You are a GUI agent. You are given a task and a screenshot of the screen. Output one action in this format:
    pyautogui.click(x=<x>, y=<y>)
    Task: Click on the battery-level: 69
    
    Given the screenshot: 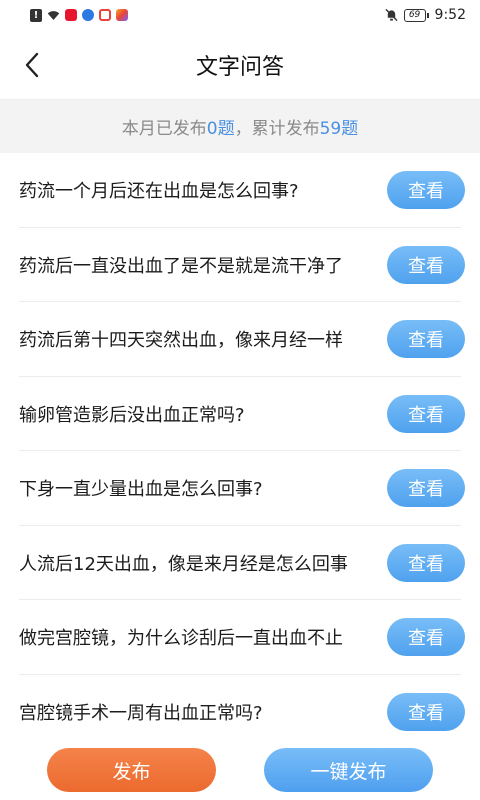 What is the action you would take?
    pyautogui.click(x=414, y=15)
    